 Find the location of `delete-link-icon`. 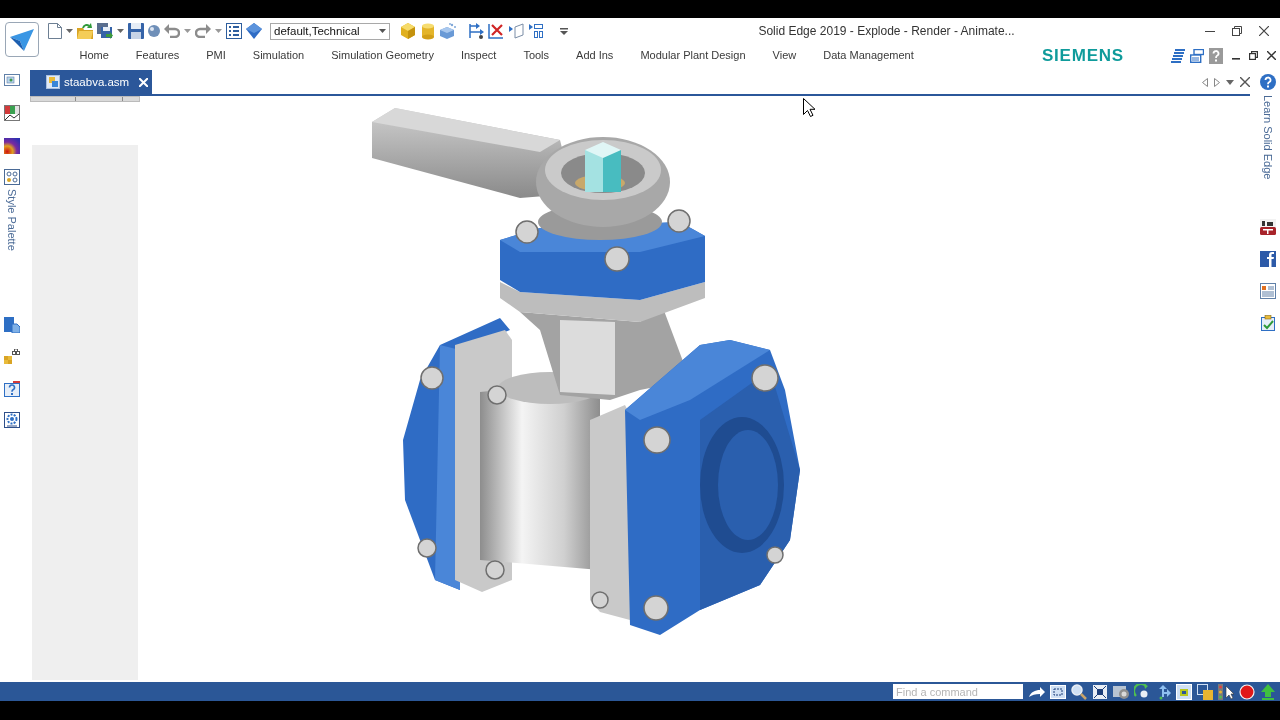

delete-link-icon is located at coordinates (496, 31).